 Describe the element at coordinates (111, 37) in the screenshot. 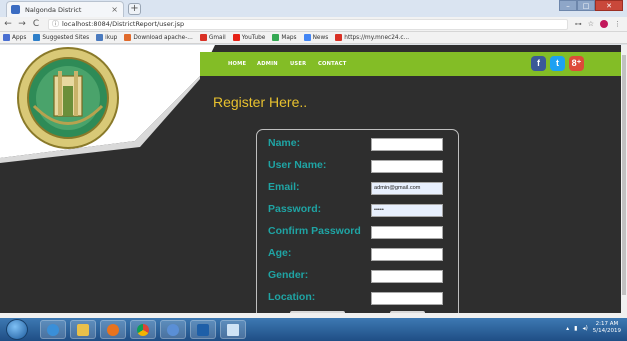

I see `bookmark-label: ikup` at that location.